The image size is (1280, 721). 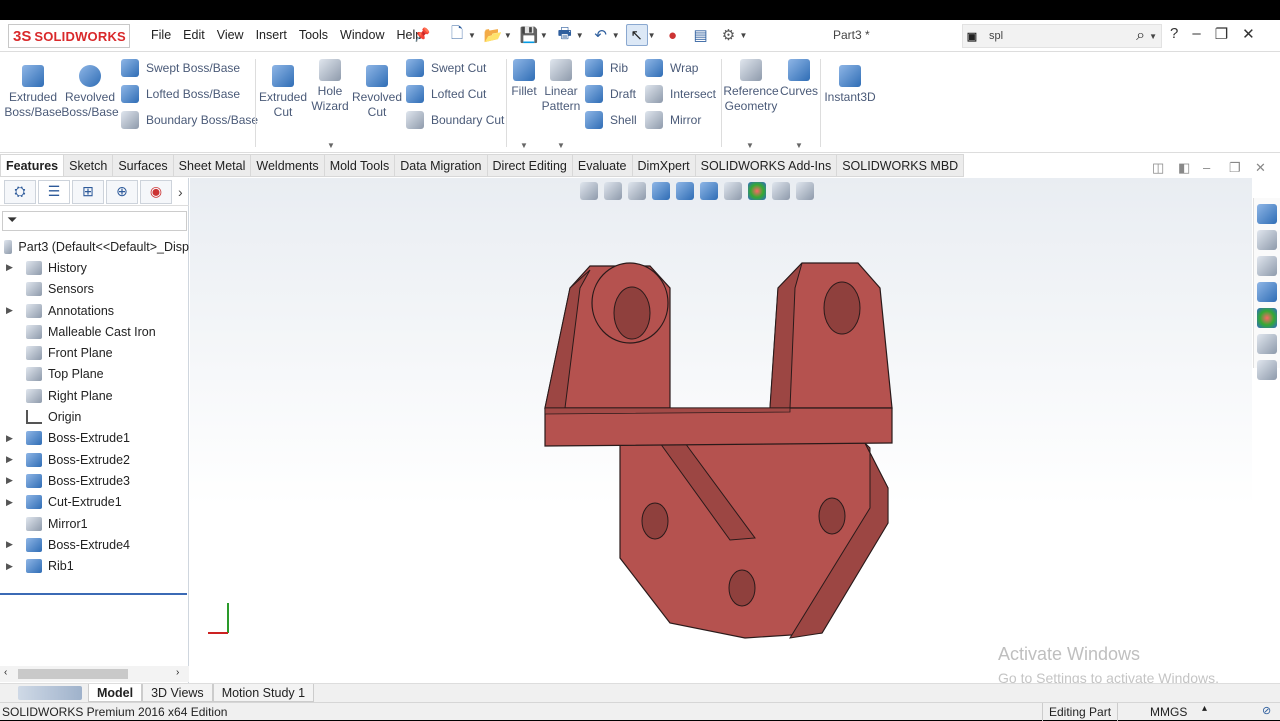 I want to click on close-icon: ✕, so click(x=1248, y=34).